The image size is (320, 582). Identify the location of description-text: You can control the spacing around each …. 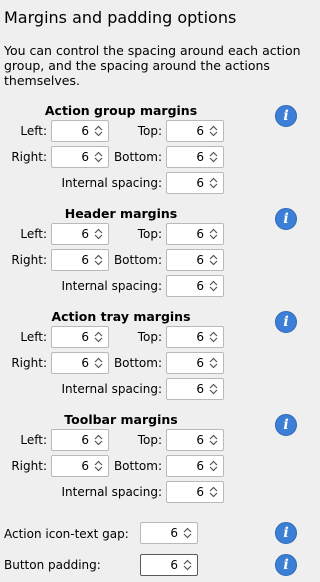
(152, 65).